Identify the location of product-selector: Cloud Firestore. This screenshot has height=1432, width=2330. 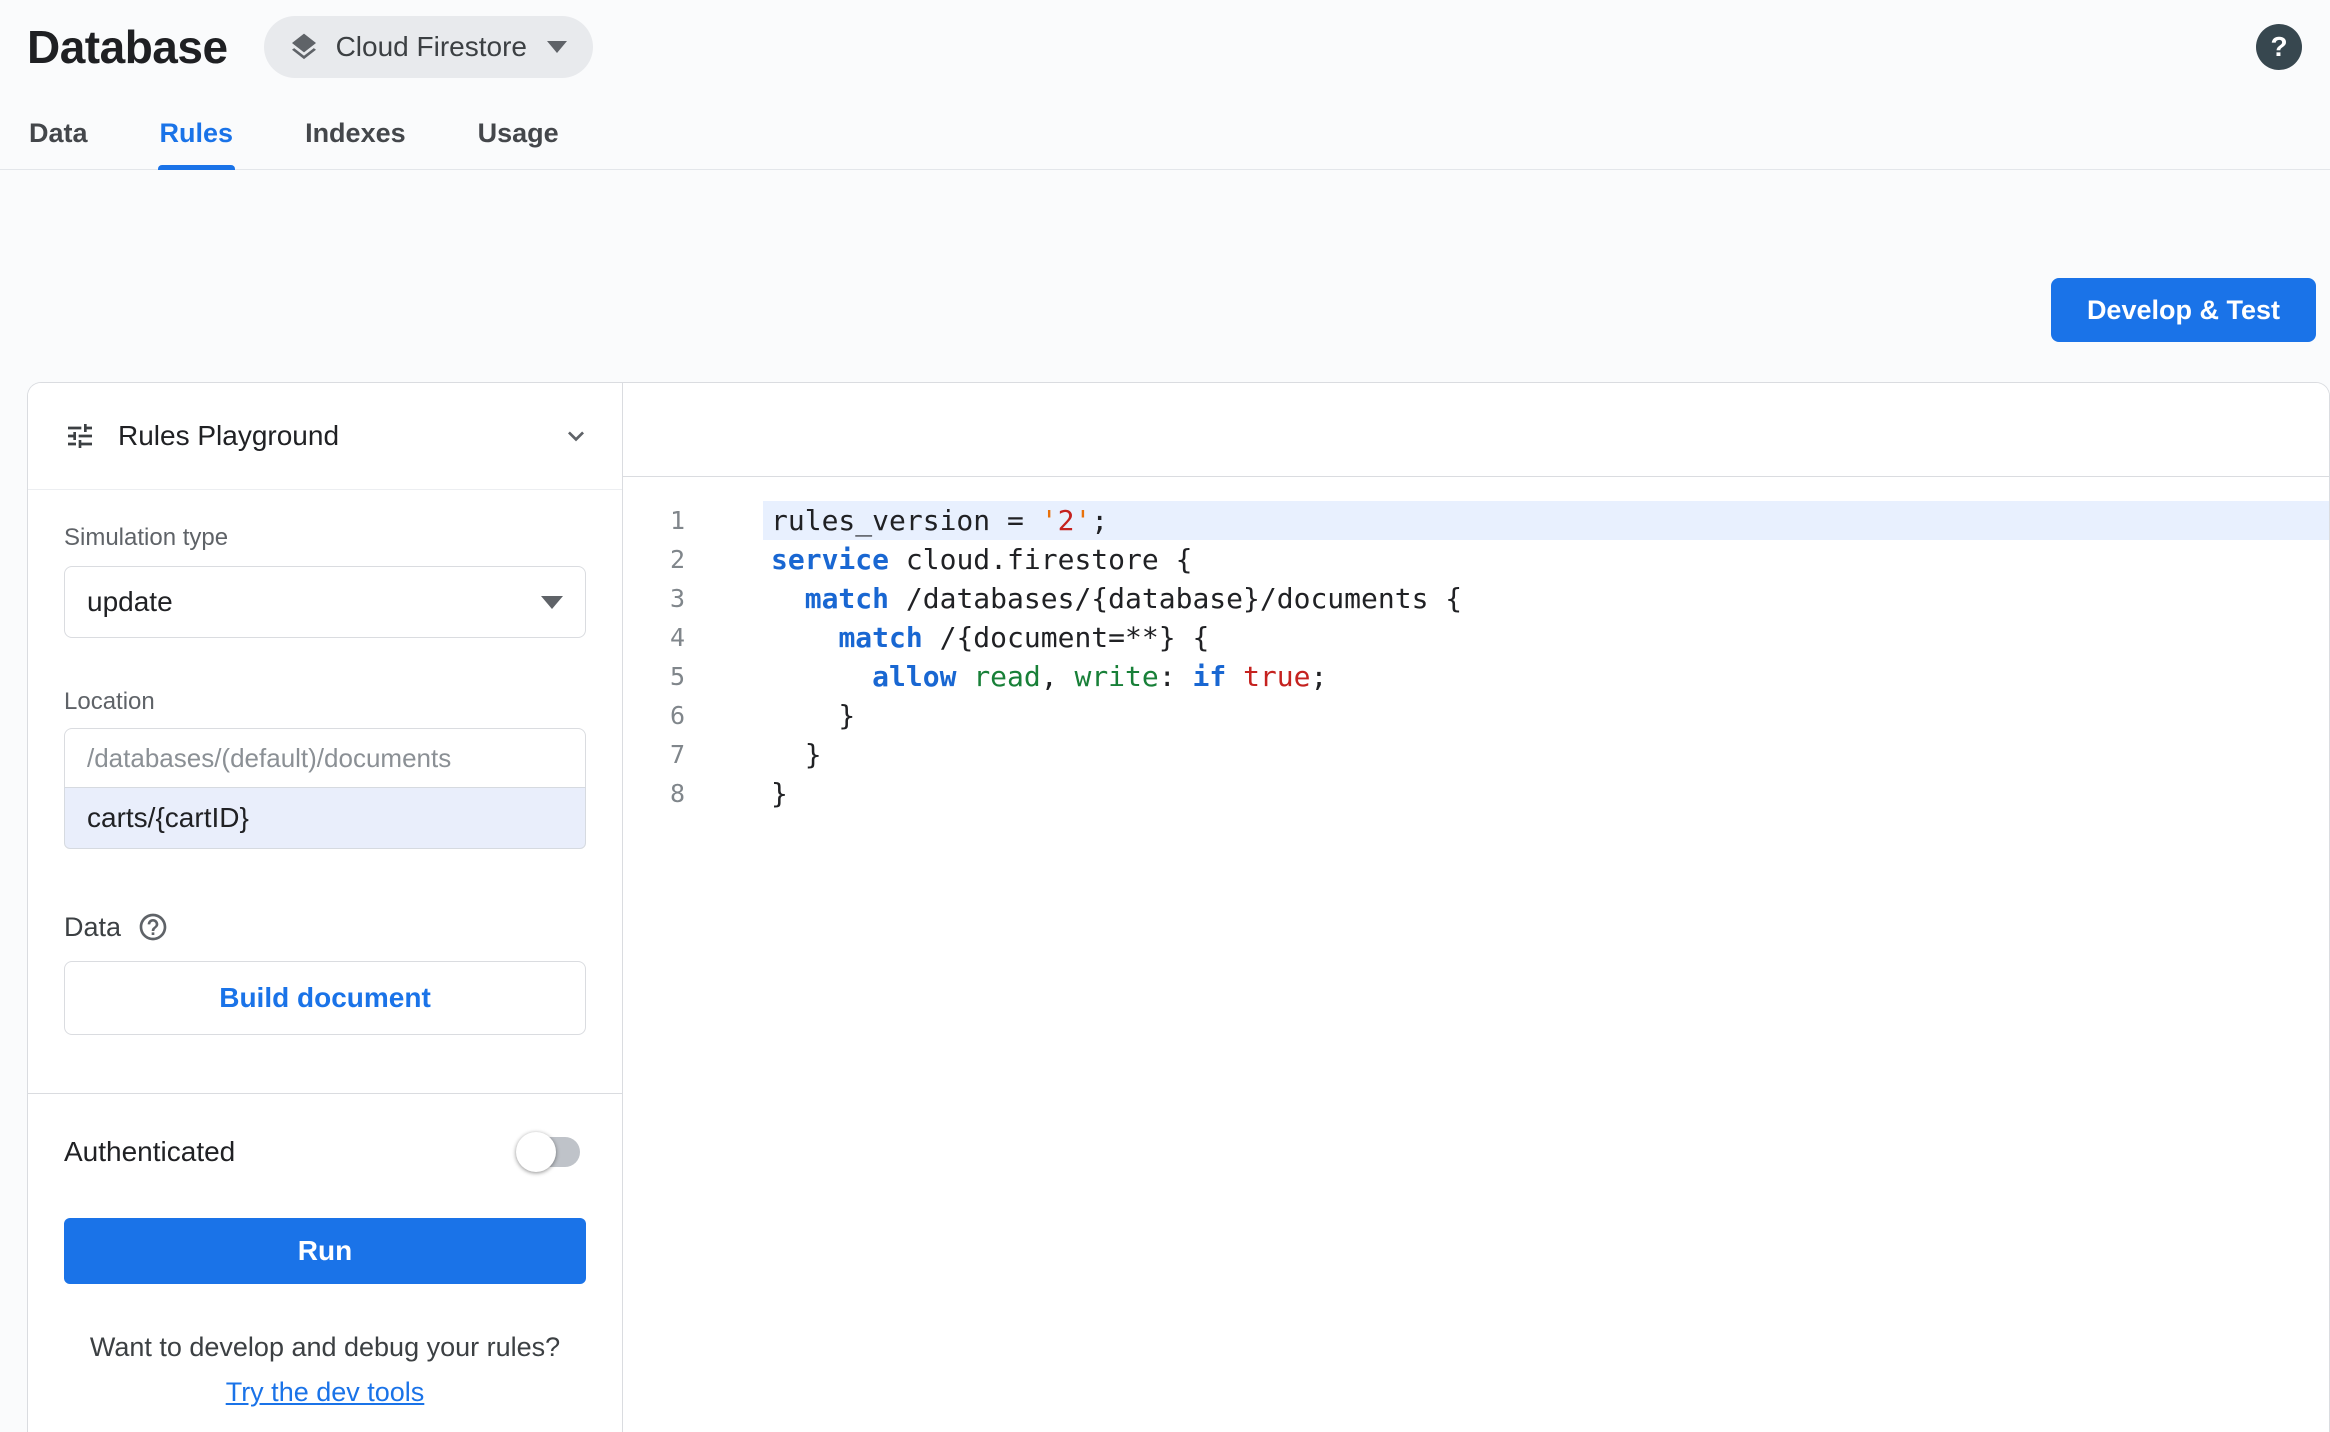
(428, 47).